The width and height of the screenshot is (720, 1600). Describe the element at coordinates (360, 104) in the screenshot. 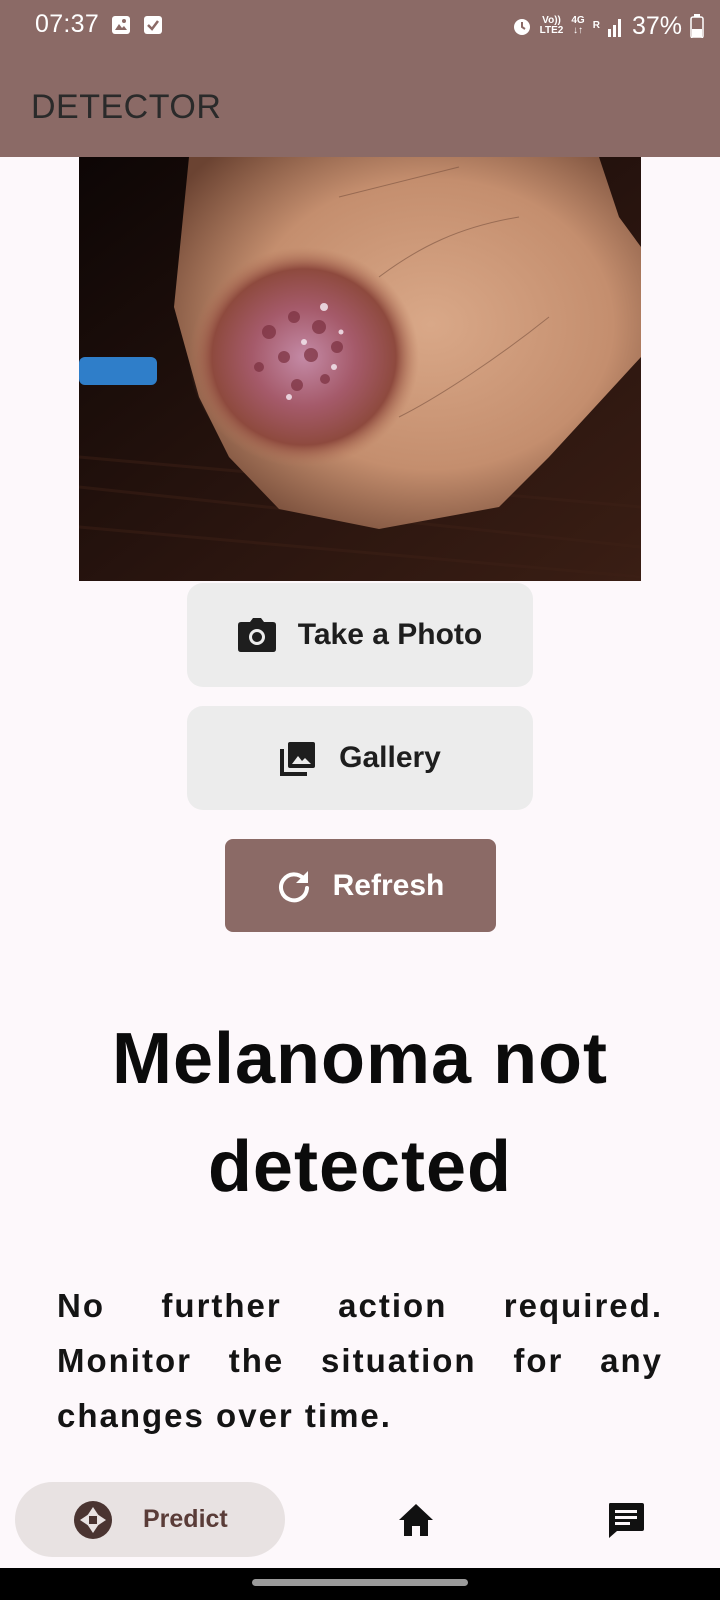

I see `app-bar: DETECTOR` at that location.